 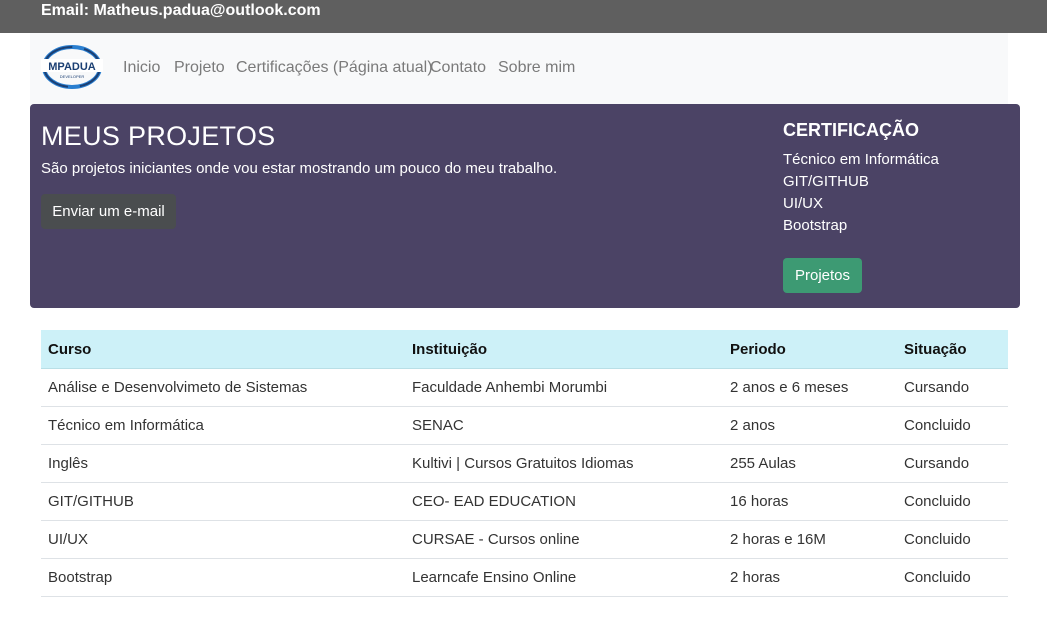 I want to click on contact-email: Email: Matheus.padua@outlook.com, so click(x=181, y=10).